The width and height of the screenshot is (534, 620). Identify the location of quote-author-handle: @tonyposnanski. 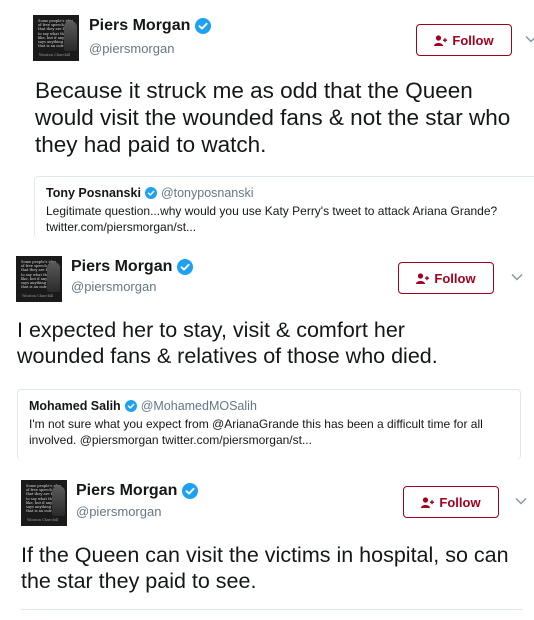
(207, 193).